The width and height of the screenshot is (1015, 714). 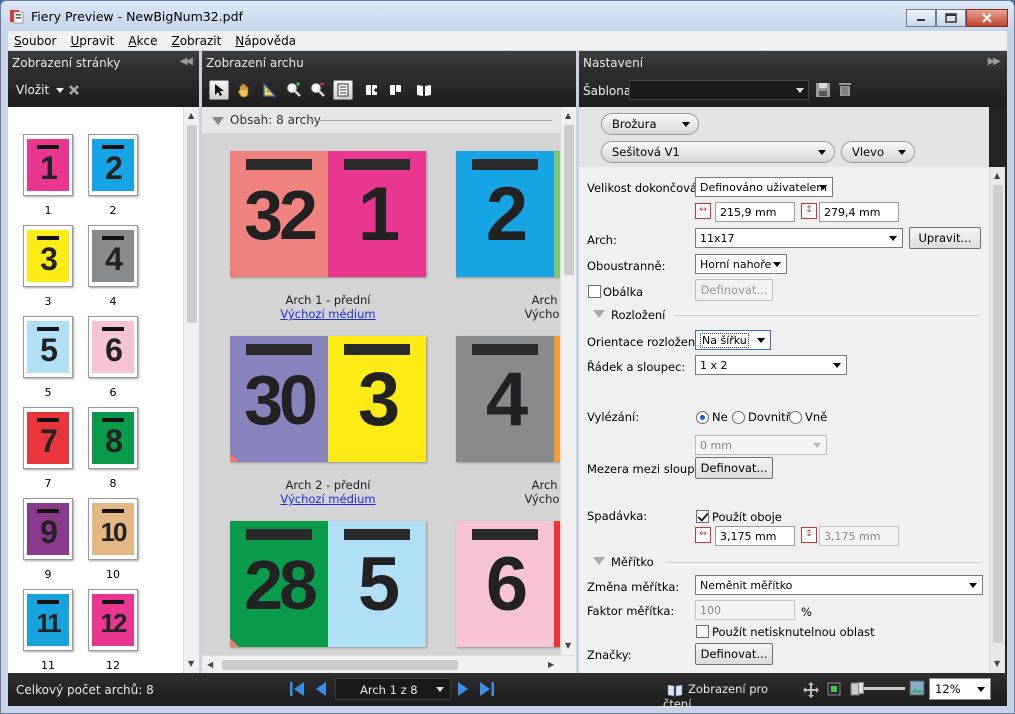 I want to click on save-template-icon, so click(x=823, y=90).